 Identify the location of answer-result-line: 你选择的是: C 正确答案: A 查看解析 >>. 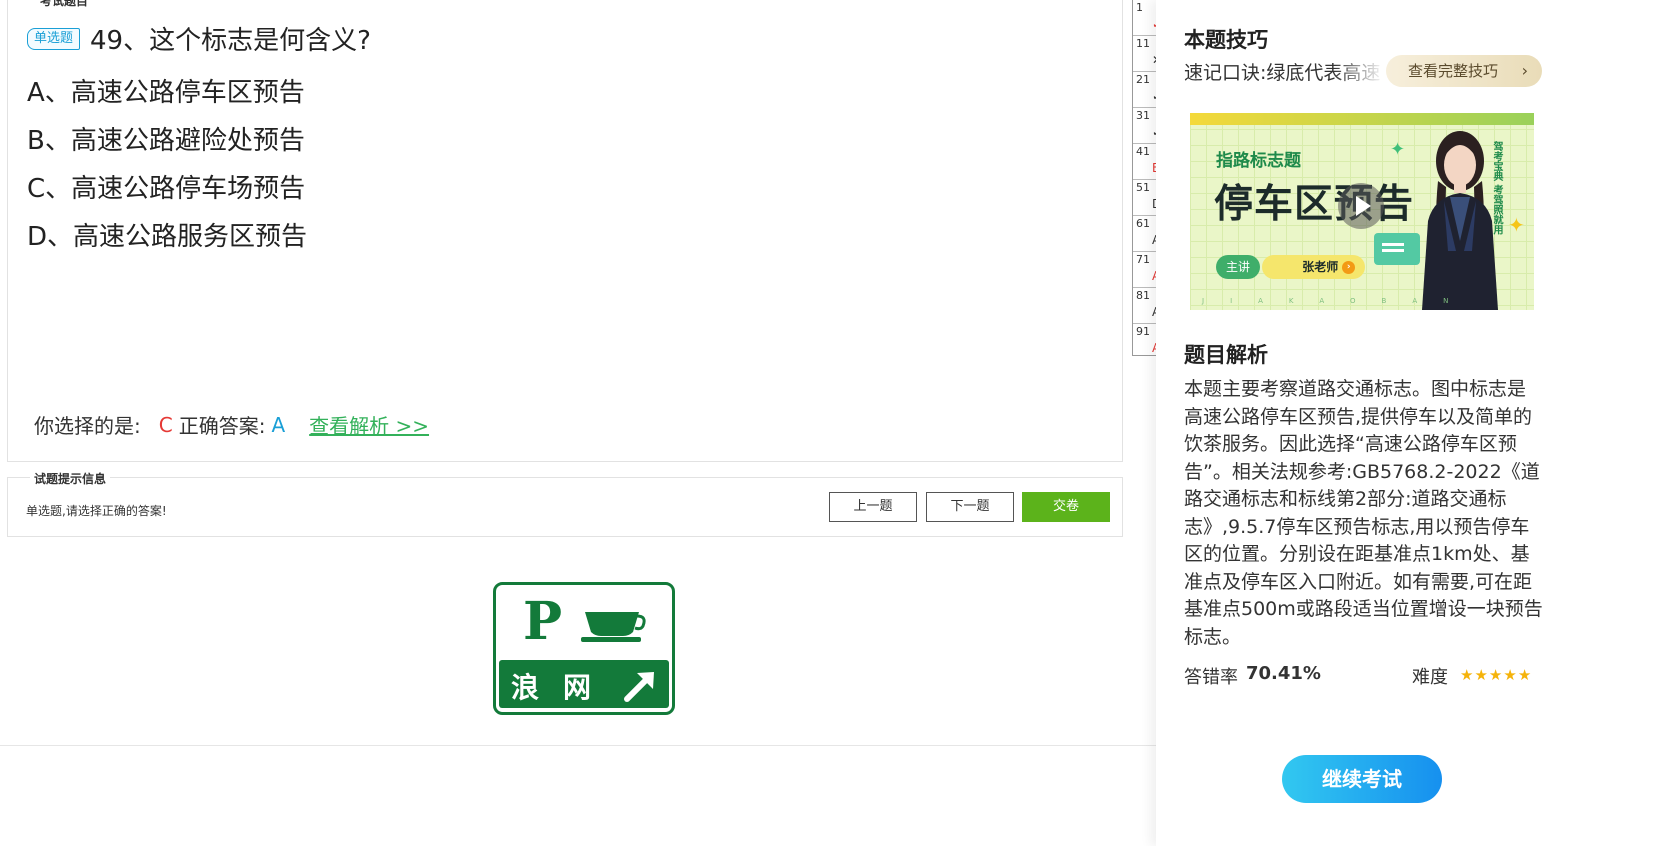
(231, 424).